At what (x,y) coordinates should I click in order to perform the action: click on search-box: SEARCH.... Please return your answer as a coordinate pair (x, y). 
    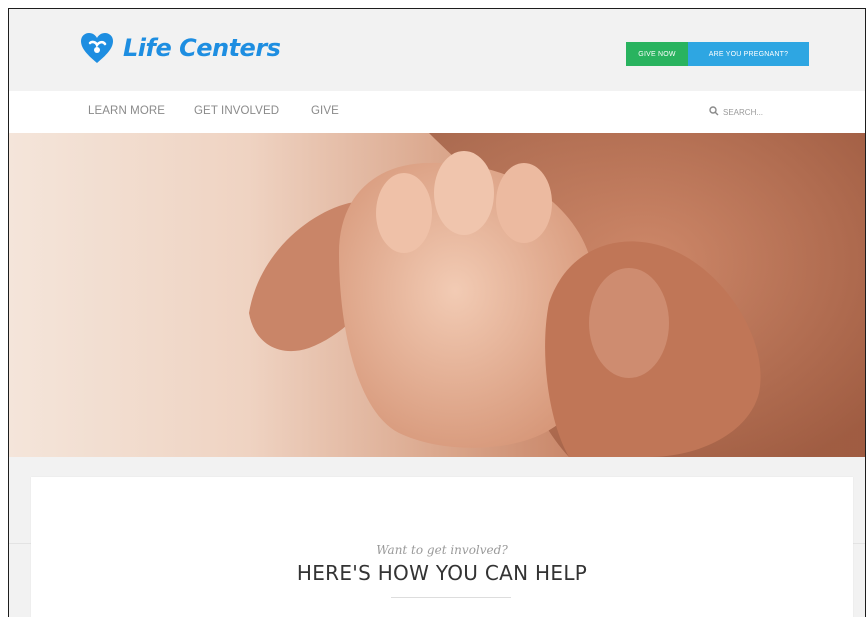
    Looking at the image, I should click on (736, 112).